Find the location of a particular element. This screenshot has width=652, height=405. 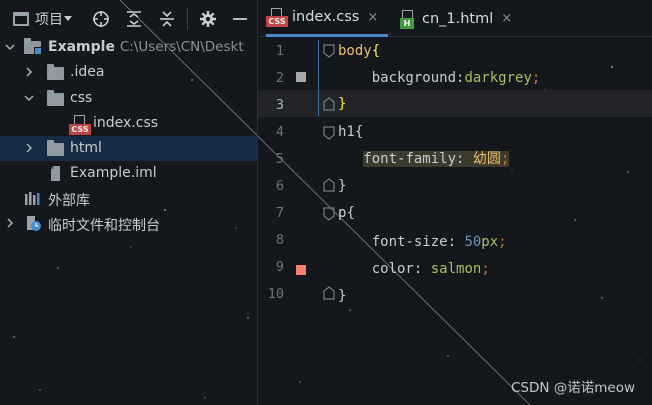

tree-item-example: Example C:\Users\CN\Deskt is located at coordinates (128, 47).